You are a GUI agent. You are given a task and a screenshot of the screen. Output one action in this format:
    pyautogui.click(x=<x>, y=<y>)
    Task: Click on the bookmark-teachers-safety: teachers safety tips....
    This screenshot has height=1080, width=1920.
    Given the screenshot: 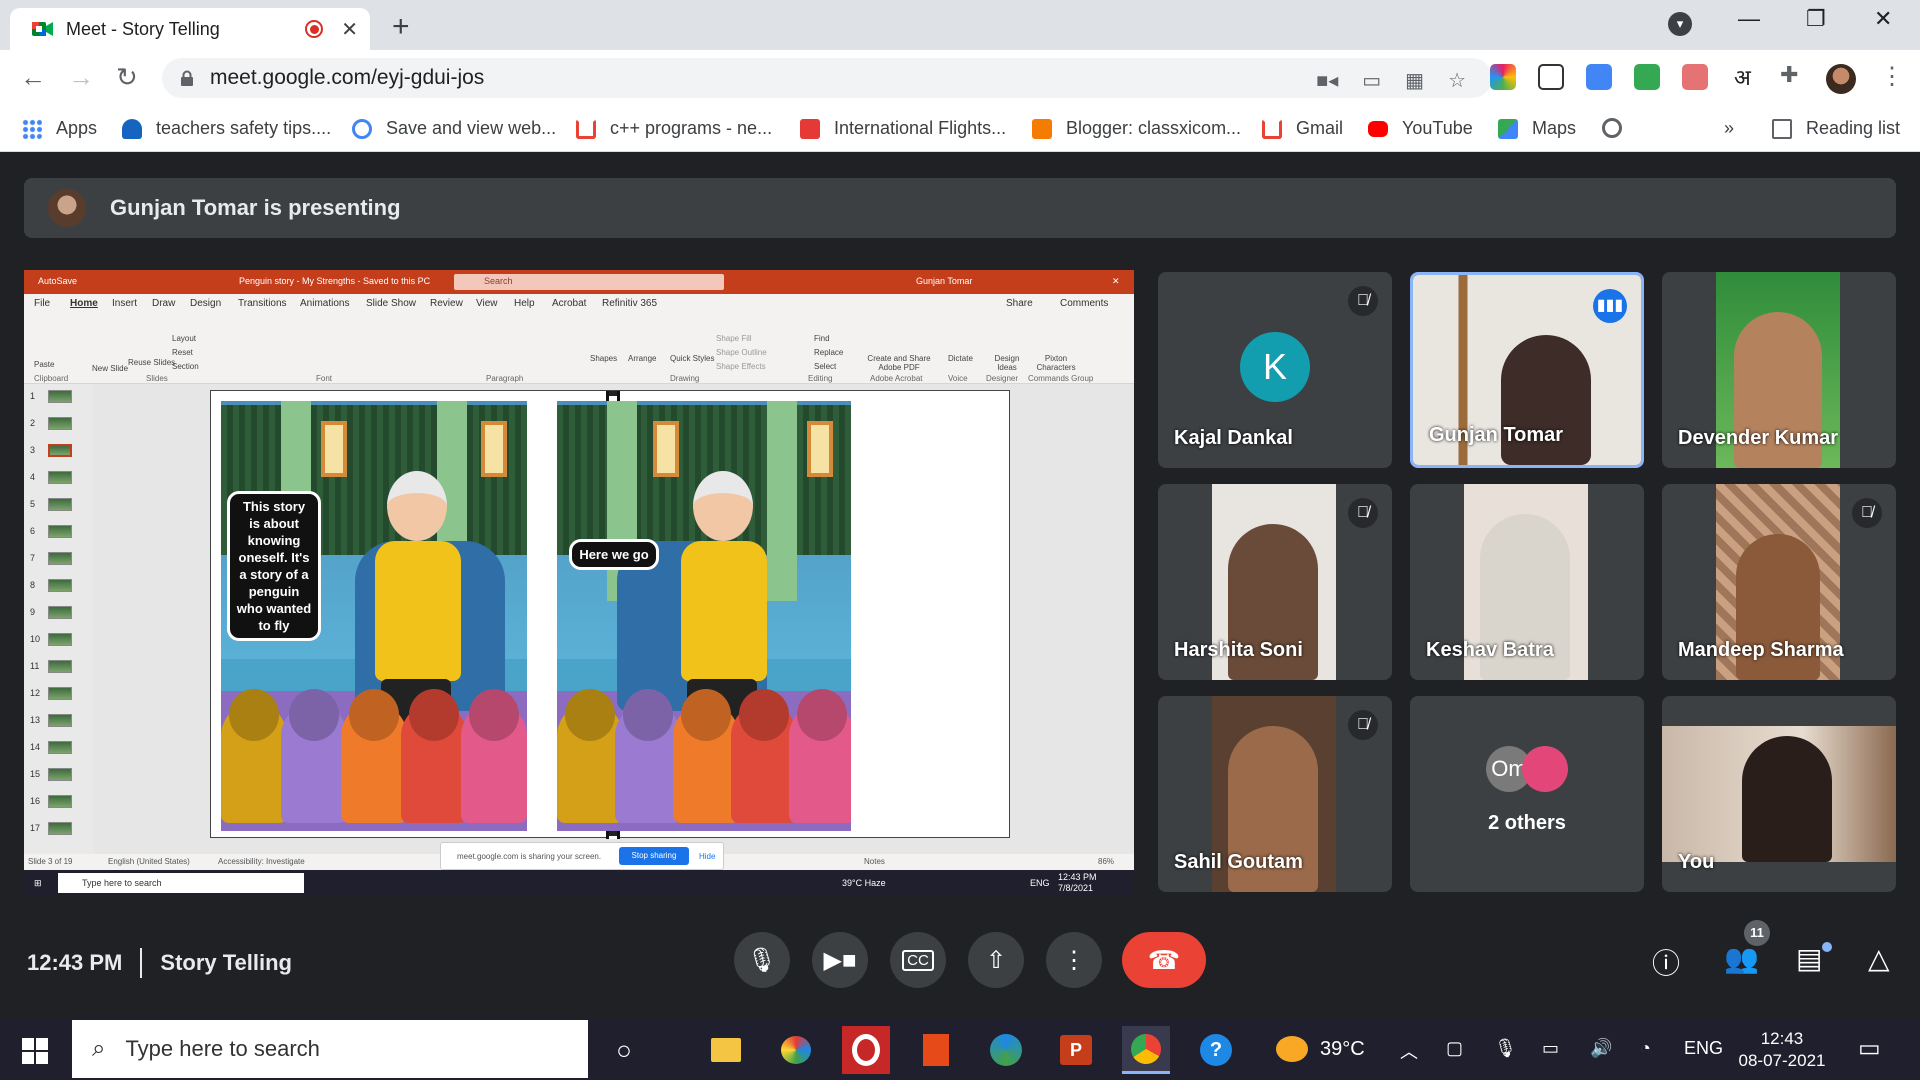 What is the action you would take?
    pyautogui.click(x=226, y=128)
    